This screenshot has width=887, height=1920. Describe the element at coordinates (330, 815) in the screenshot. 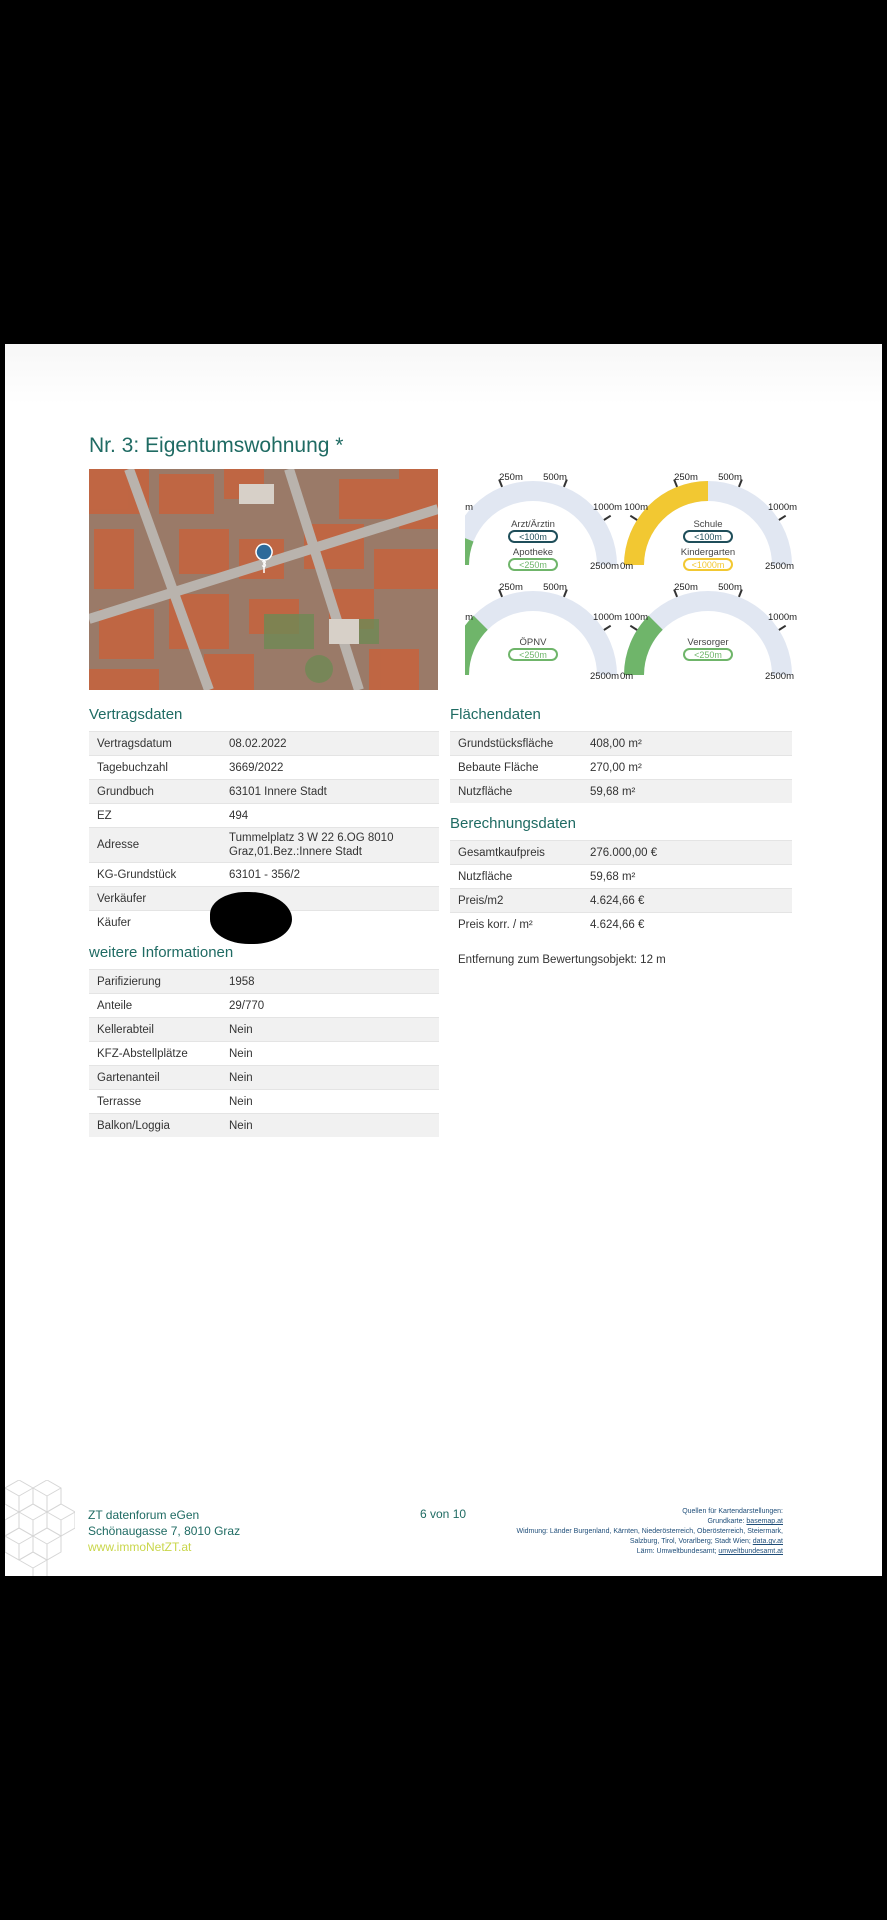

I see `vertragsdaten-value: 494` at that location.